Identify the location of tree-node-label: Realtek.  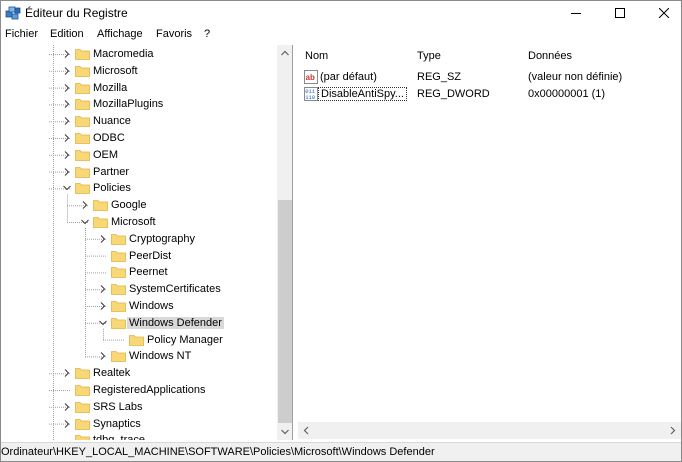
(112, 373).